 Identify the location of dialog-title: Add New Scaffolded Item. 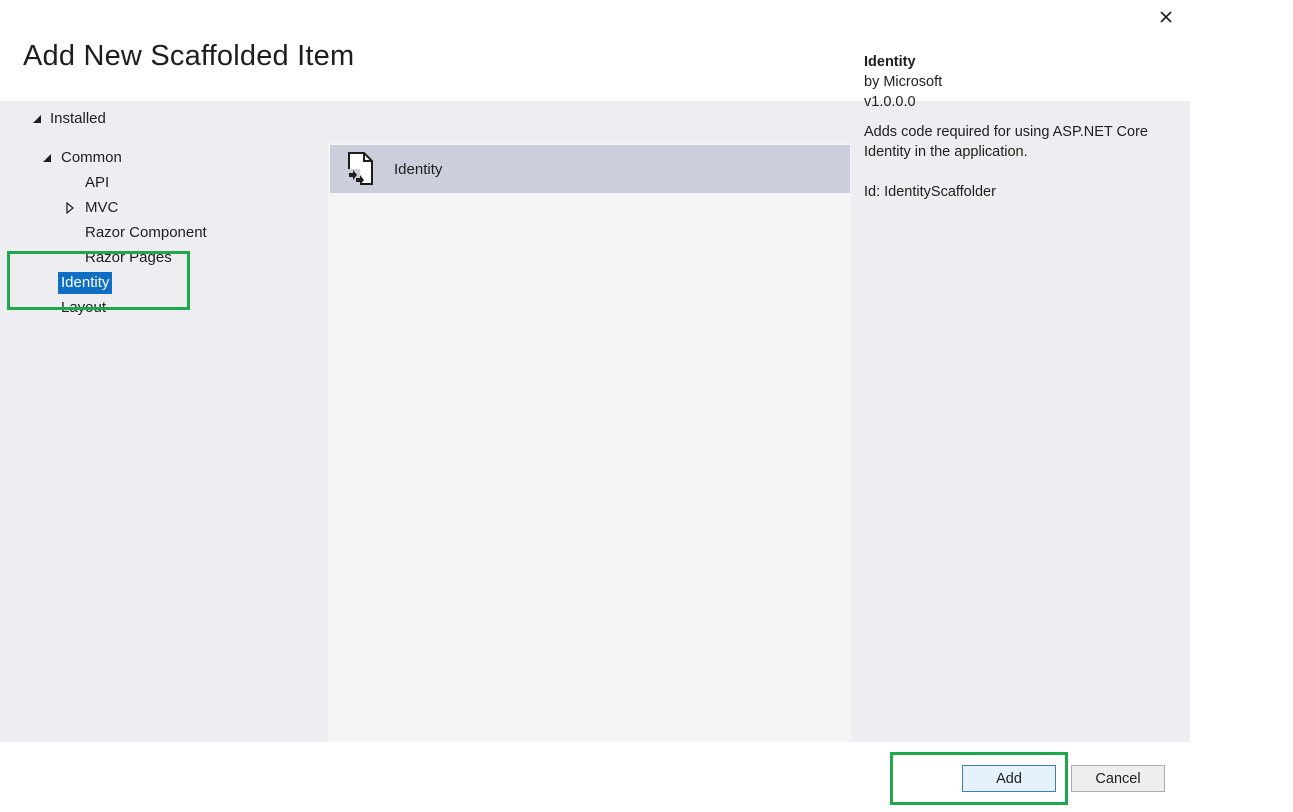
(189, 56).